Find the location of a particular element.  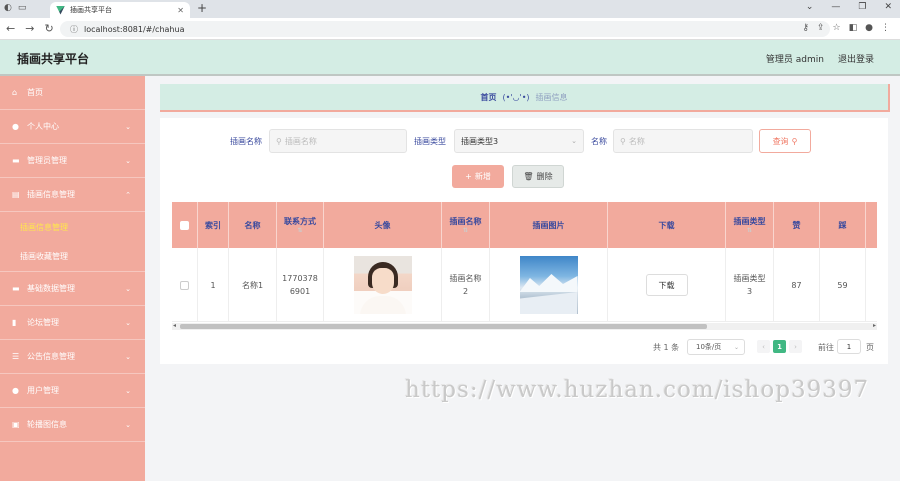

illustration-image is located at coordinates (548, 285).